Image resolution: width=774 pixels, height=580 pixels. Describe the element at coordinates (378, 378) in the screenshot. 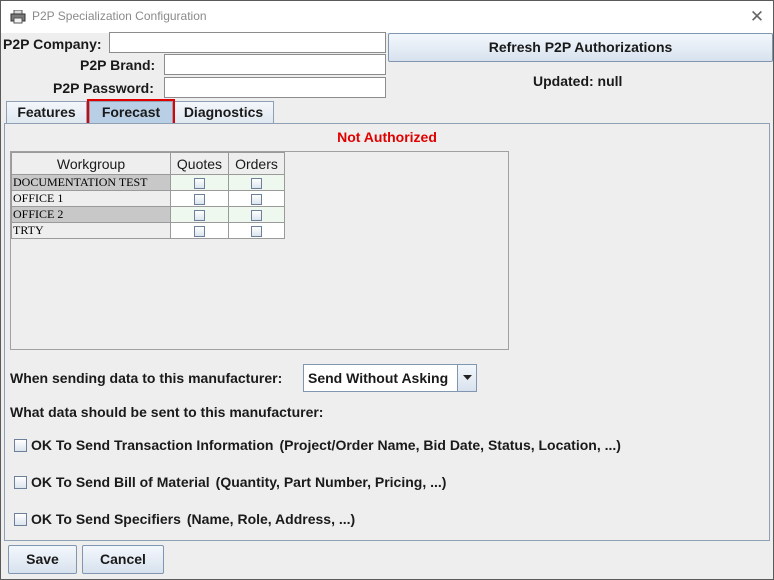

I see `sending-mode-value: Send Without Asking` at that location.